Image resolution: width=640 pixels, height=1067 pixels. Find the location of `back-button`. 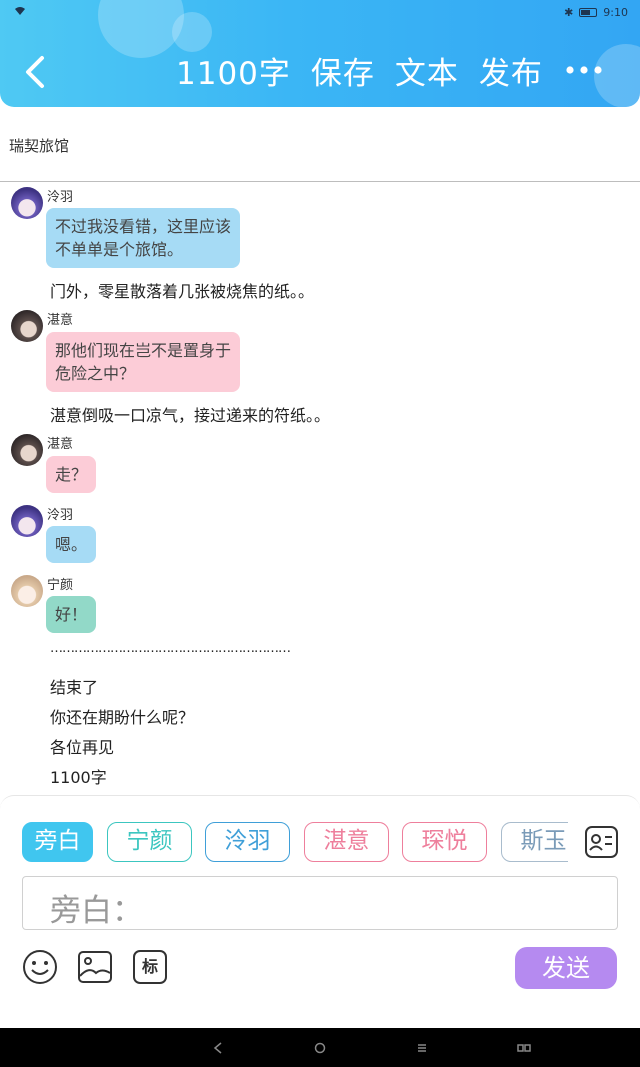

back-button is located at coordinates (34, 72).